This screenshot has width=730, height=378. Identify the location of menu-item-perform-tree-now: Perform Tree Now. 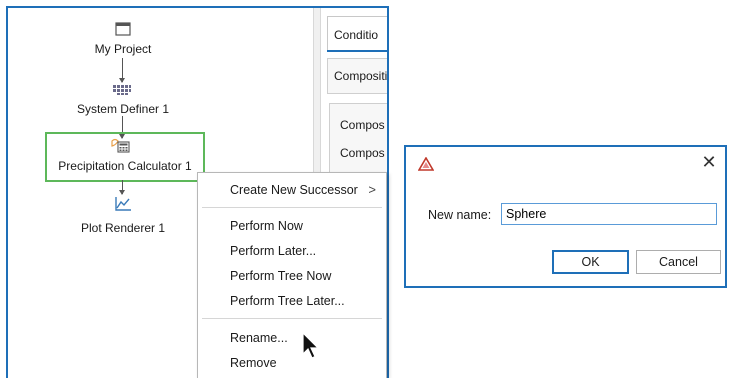
(292, 276).